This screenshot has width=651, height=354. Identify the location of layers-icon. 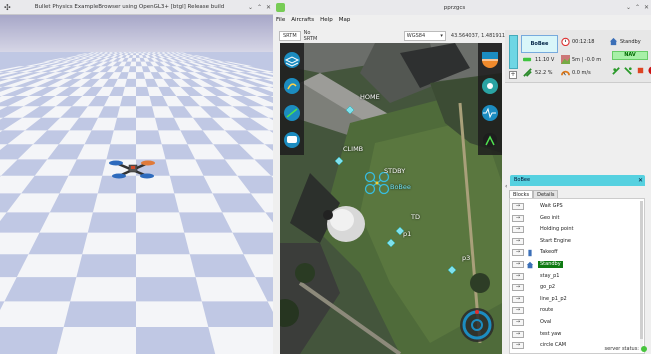
(292, 60).